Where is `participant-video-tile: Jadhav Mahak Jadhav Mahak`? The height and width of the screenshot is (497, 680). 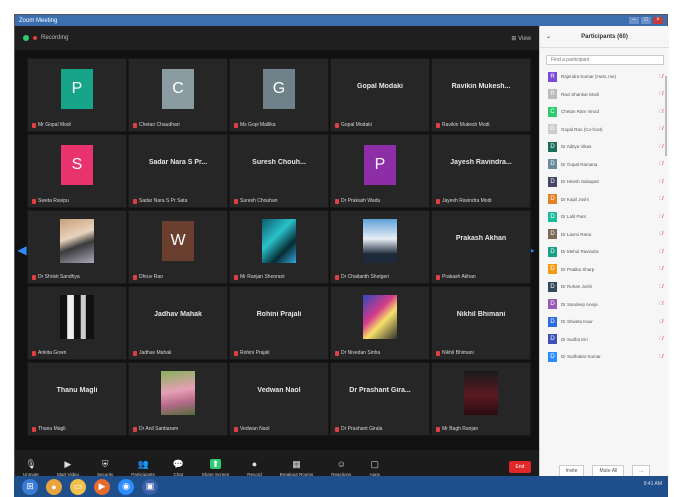 participant-video-tile: Jadhav Mahak Jadhav Mahak is located at coordinates (178, 323).